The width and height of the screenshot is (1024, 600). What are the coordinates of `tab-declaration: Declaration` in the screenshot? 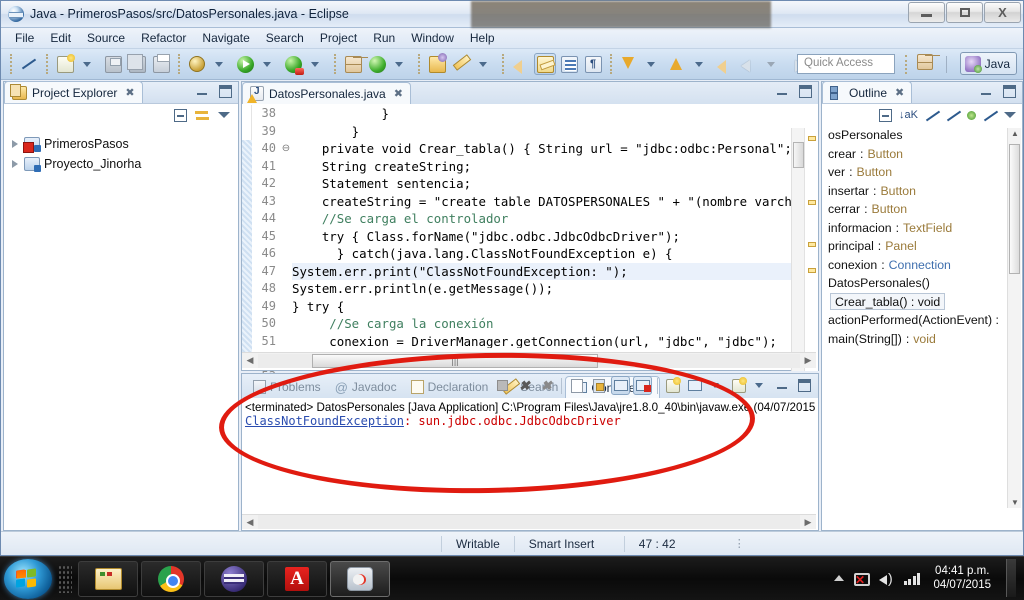 It's located at (450, 387).